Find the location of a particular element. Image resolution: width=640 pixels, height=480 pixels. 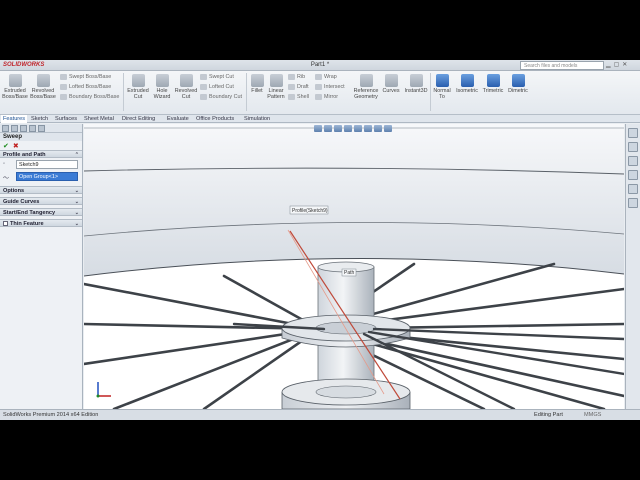

chevron-up-icon: ⌃ is located at coordinates (77, 155).